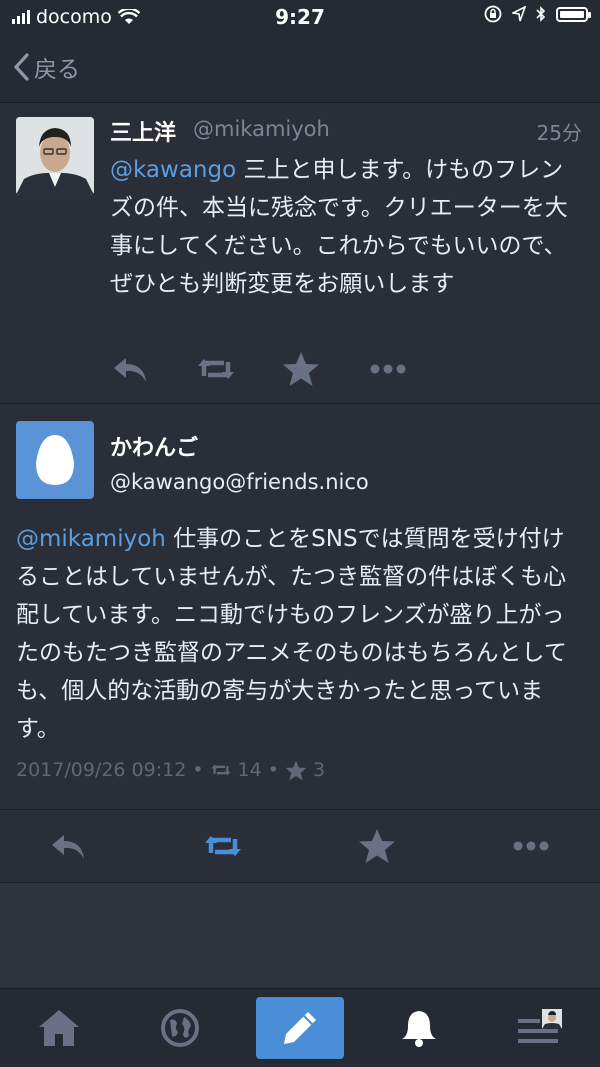  I want to click on back-button: 戻る, so click(46, 67).